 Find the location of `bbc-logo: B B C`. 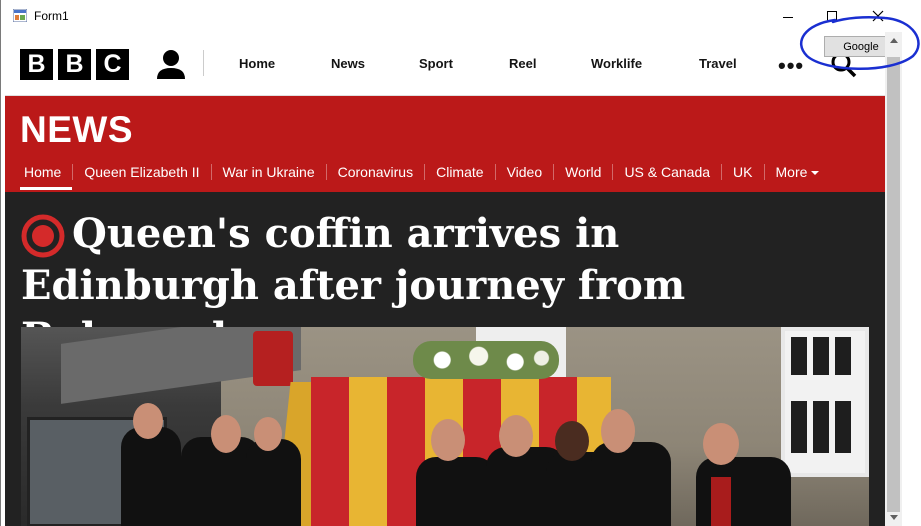

bbc-logo: B B C is located at coordinates (74, 64).